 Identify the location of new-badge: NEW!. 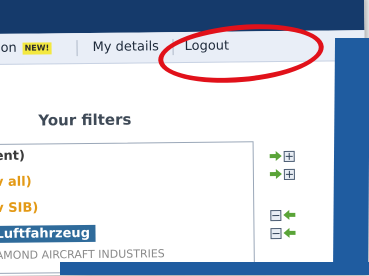
(37, 48).